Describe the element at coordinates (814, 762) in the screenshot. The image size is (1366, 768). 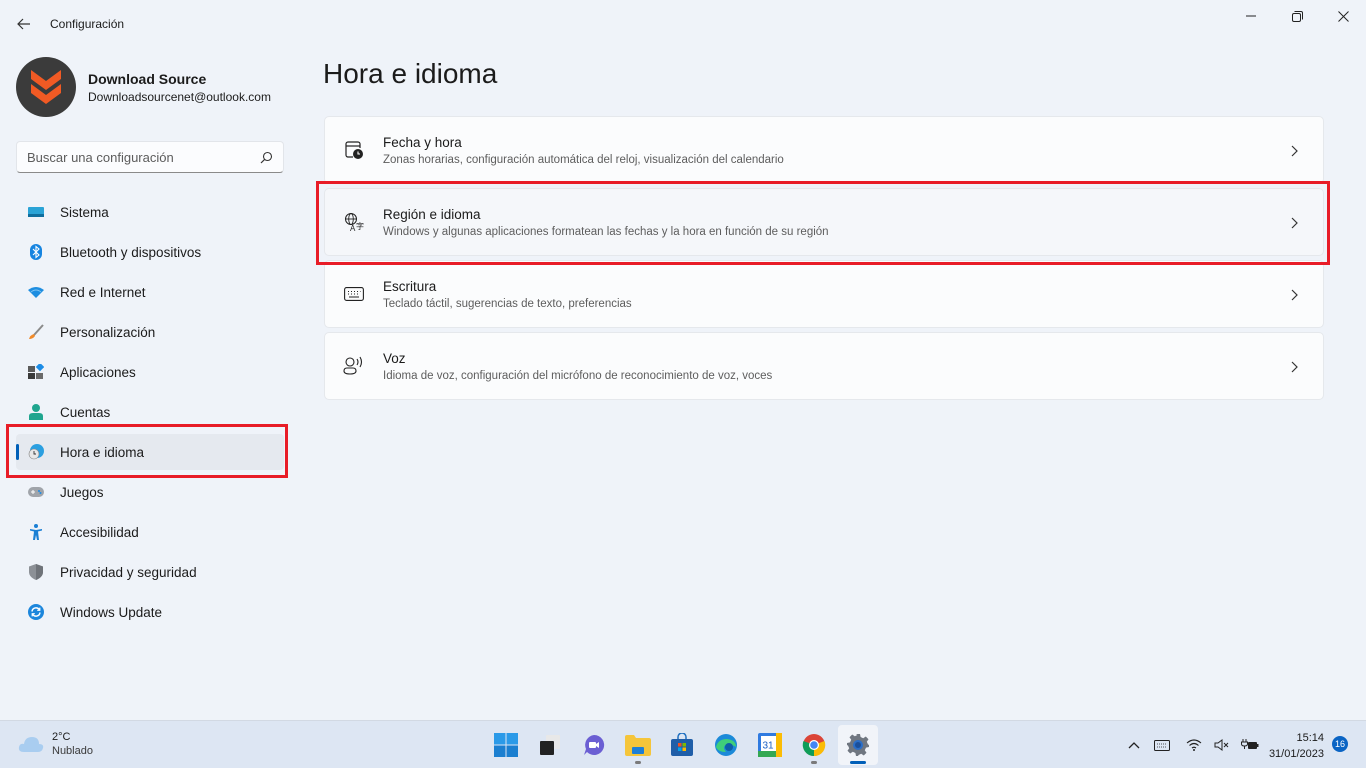
I see `running-indicator` at that location.